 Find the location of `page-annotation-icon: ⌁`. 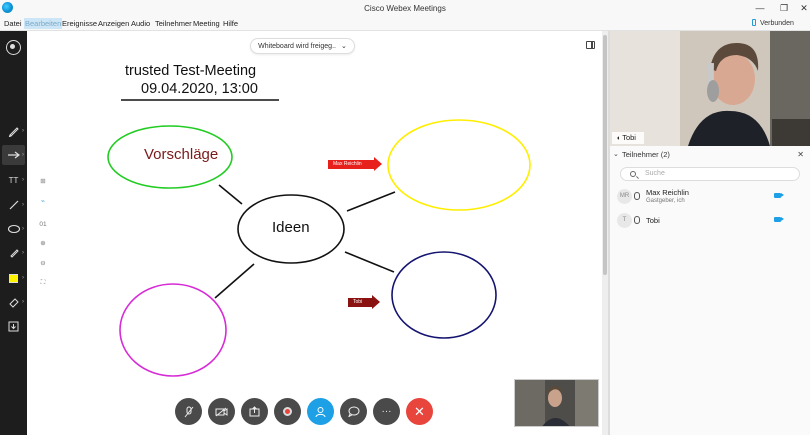

page-annotation-icon: ⌁ is located at coordinates (43, 203).